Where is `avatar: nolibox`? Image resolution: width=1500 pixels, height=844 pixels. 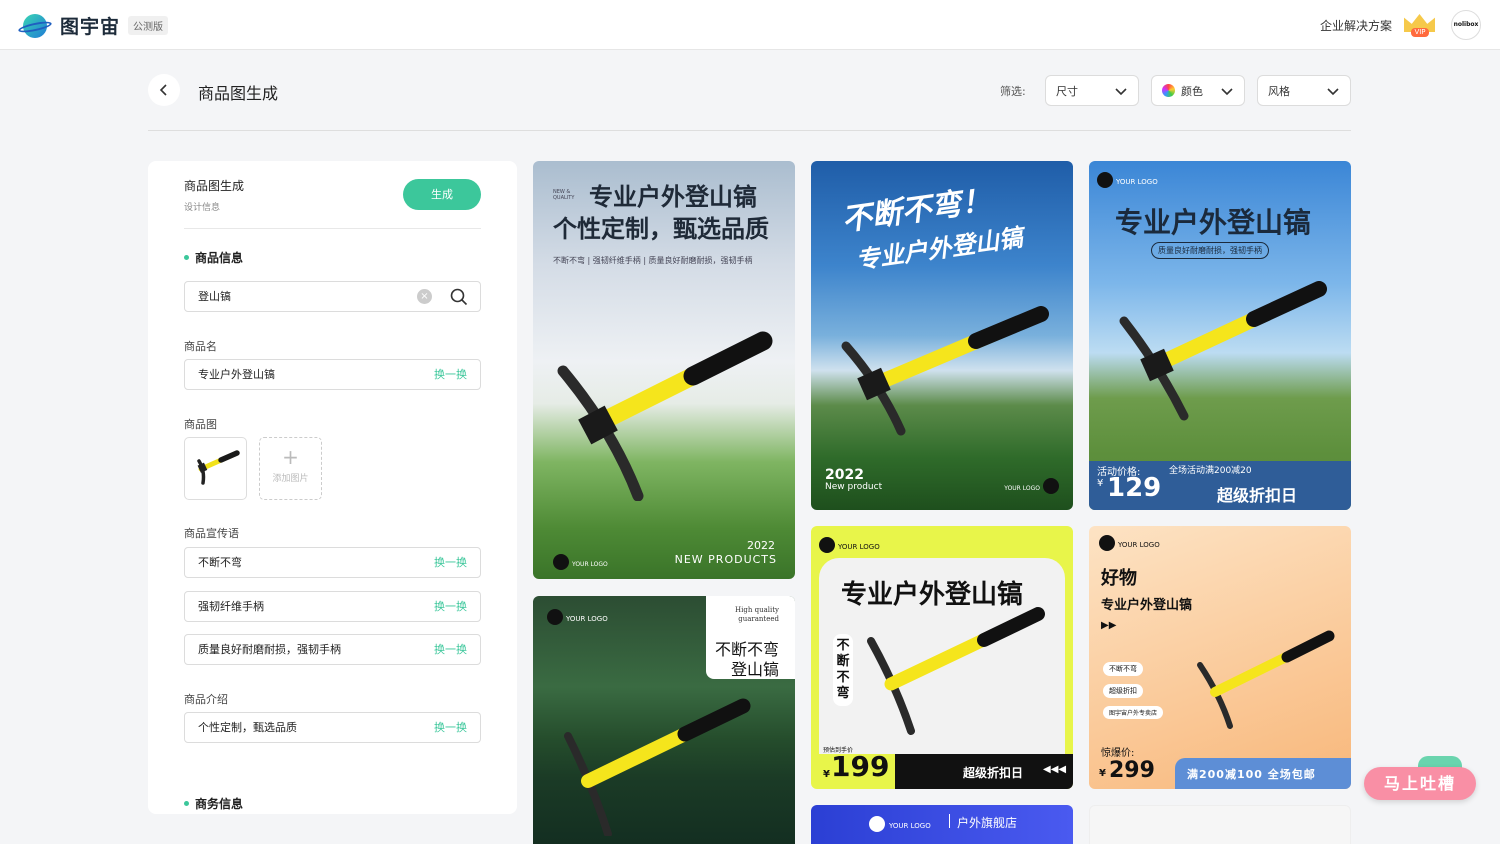 avatar: nolibox is located at coordinates (1466, 25).